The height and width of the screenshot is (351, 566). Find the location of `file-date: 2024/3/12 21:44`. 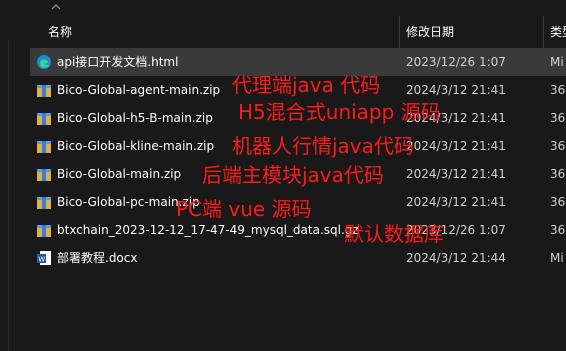

file-date: 2024/3/12 21:44 is located at coordinates (456, 258).